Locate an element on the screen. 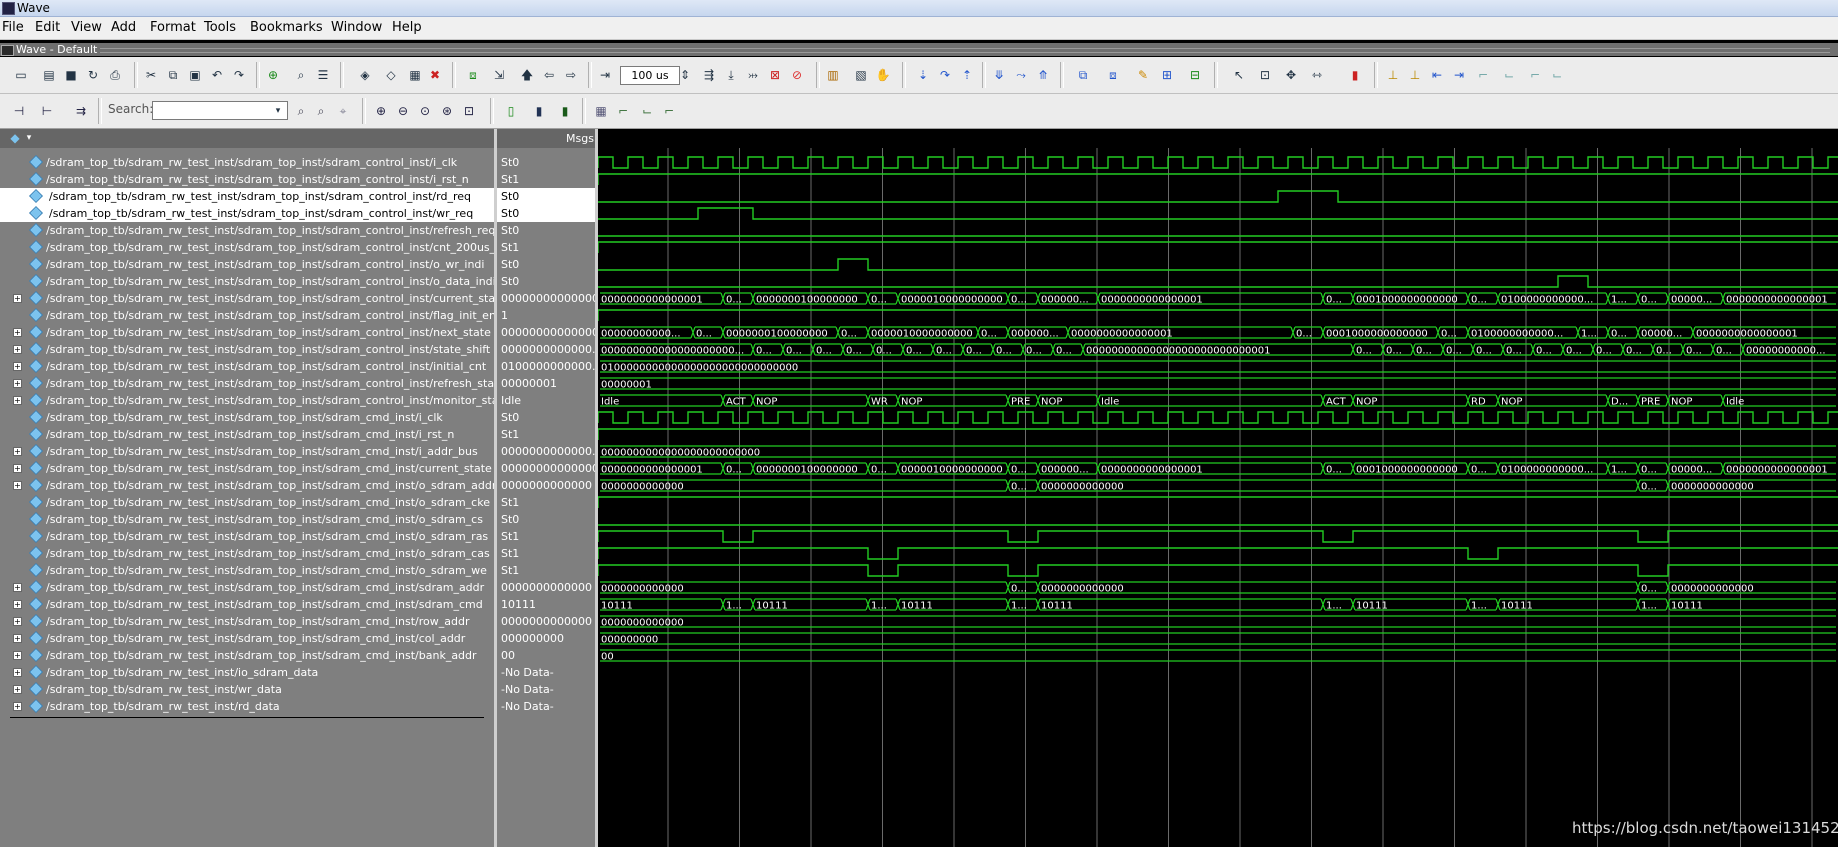  menu-edit: Edit is located at coordinates (47, 27).